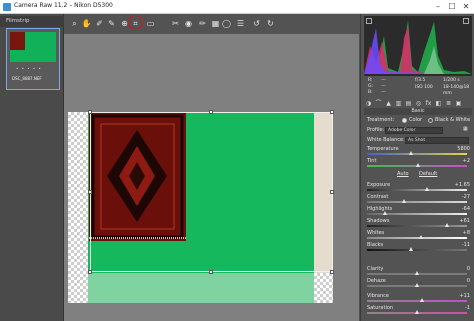 The width and height of the screenshot is (474, 321). Describe the element at coordinates (150, 23) in the screenshot. I see `straighten-icon: ▭` at that location.